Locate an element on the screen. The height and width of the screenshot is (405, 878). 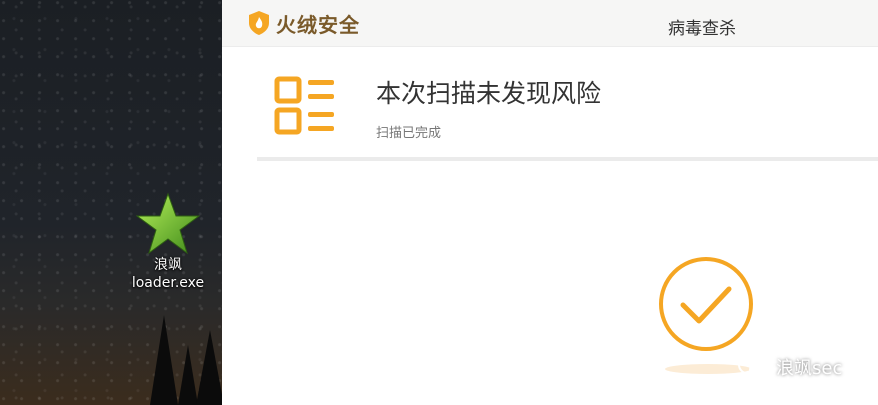
scan-report-icon is located at coordinates (304, 105).